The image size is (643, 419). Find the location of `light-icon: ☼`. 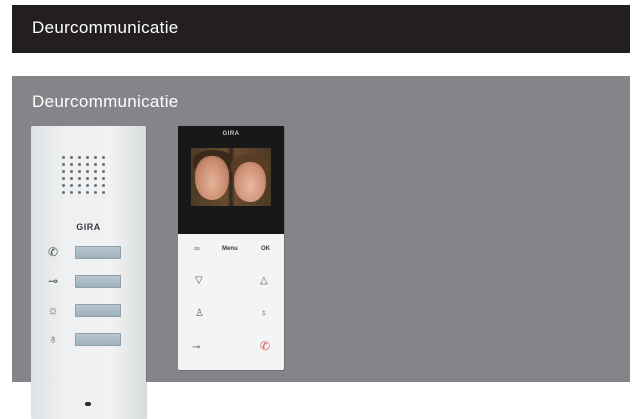

light-icon: ☼ is located at coordinates (53, 310).